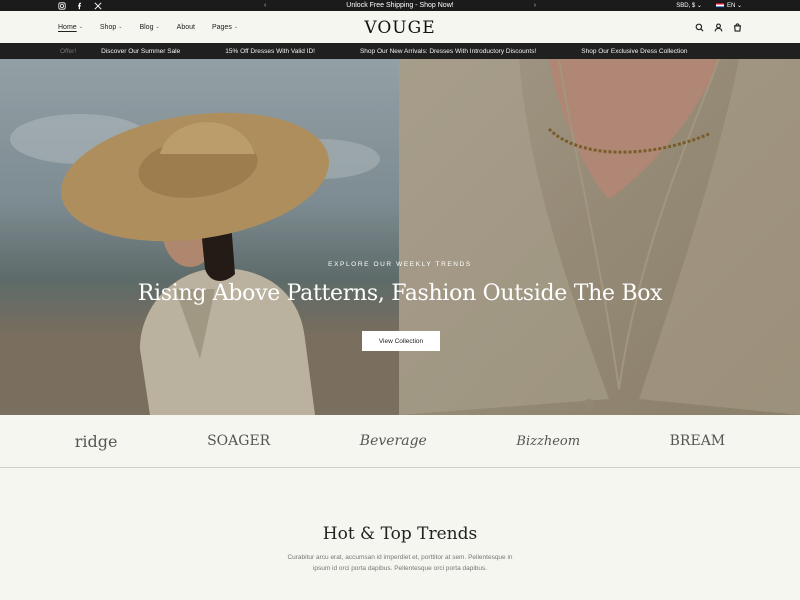  I want to click on brand-logo: BREAM, so click(698, 441).